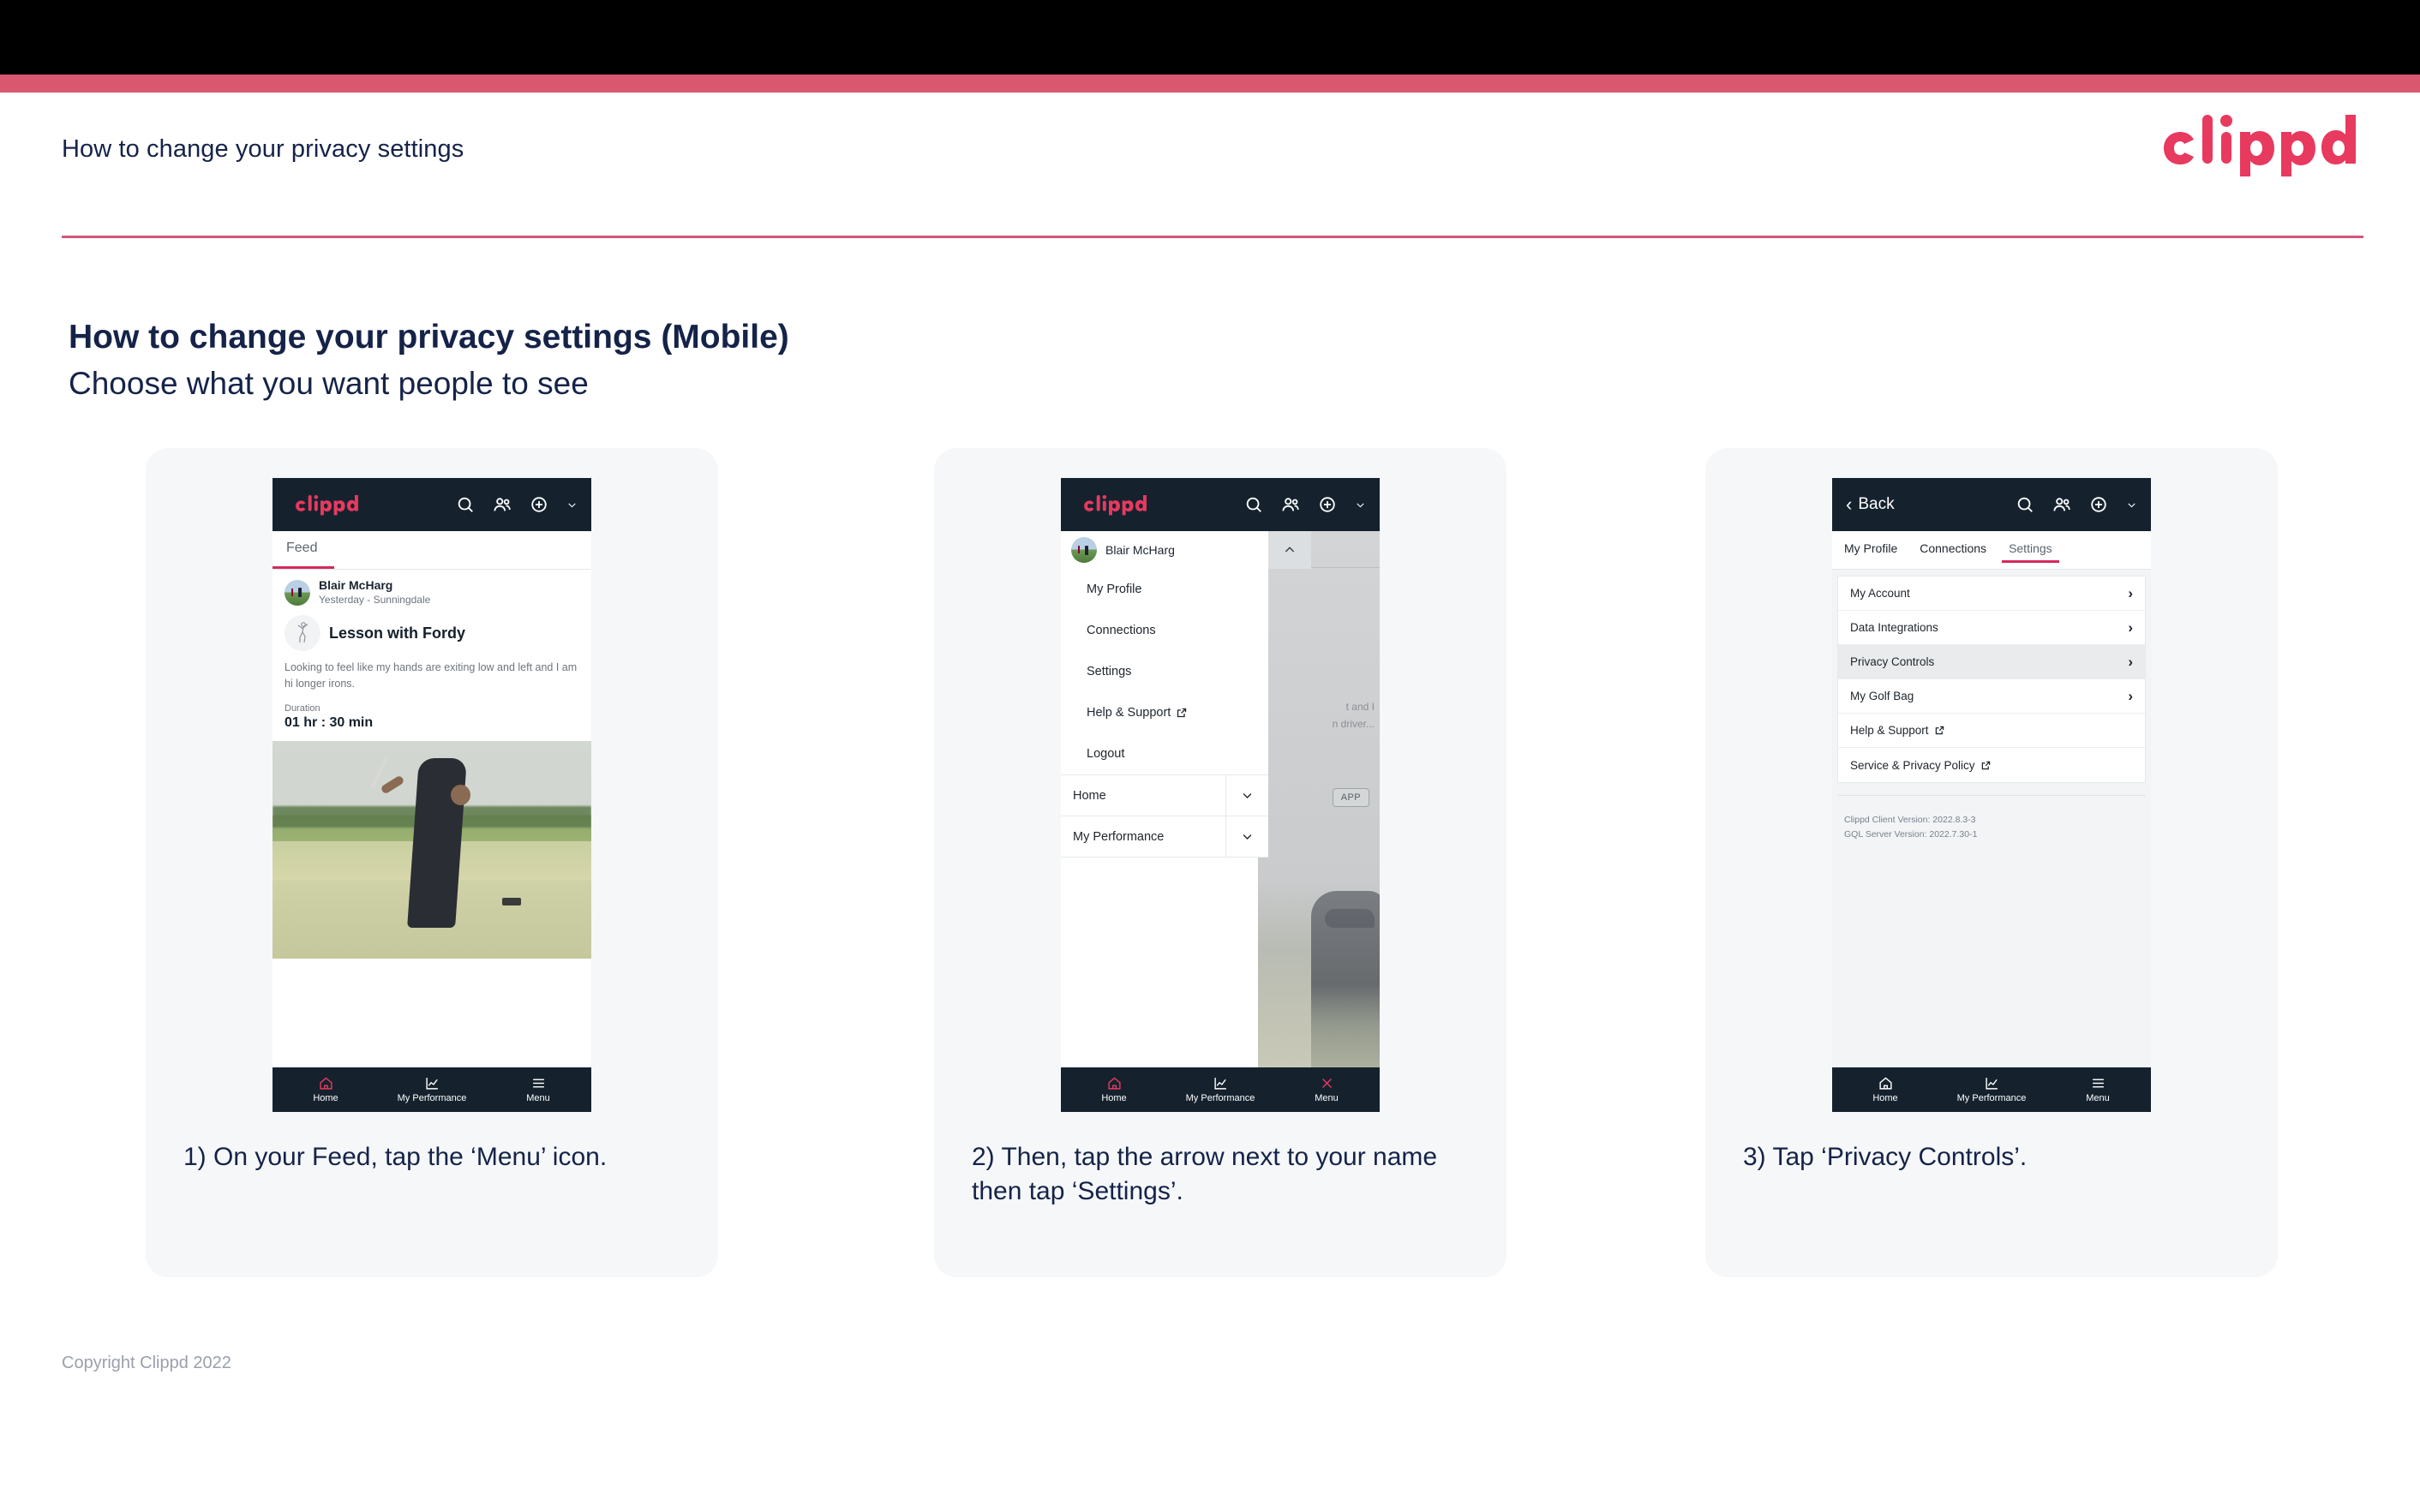 Image resolution: width=2420 pixels, height=1512 pixels. Describe the element at coordinates (1991, 504) in the screenshot. I see `app-bar: ‹ Back` at that location.